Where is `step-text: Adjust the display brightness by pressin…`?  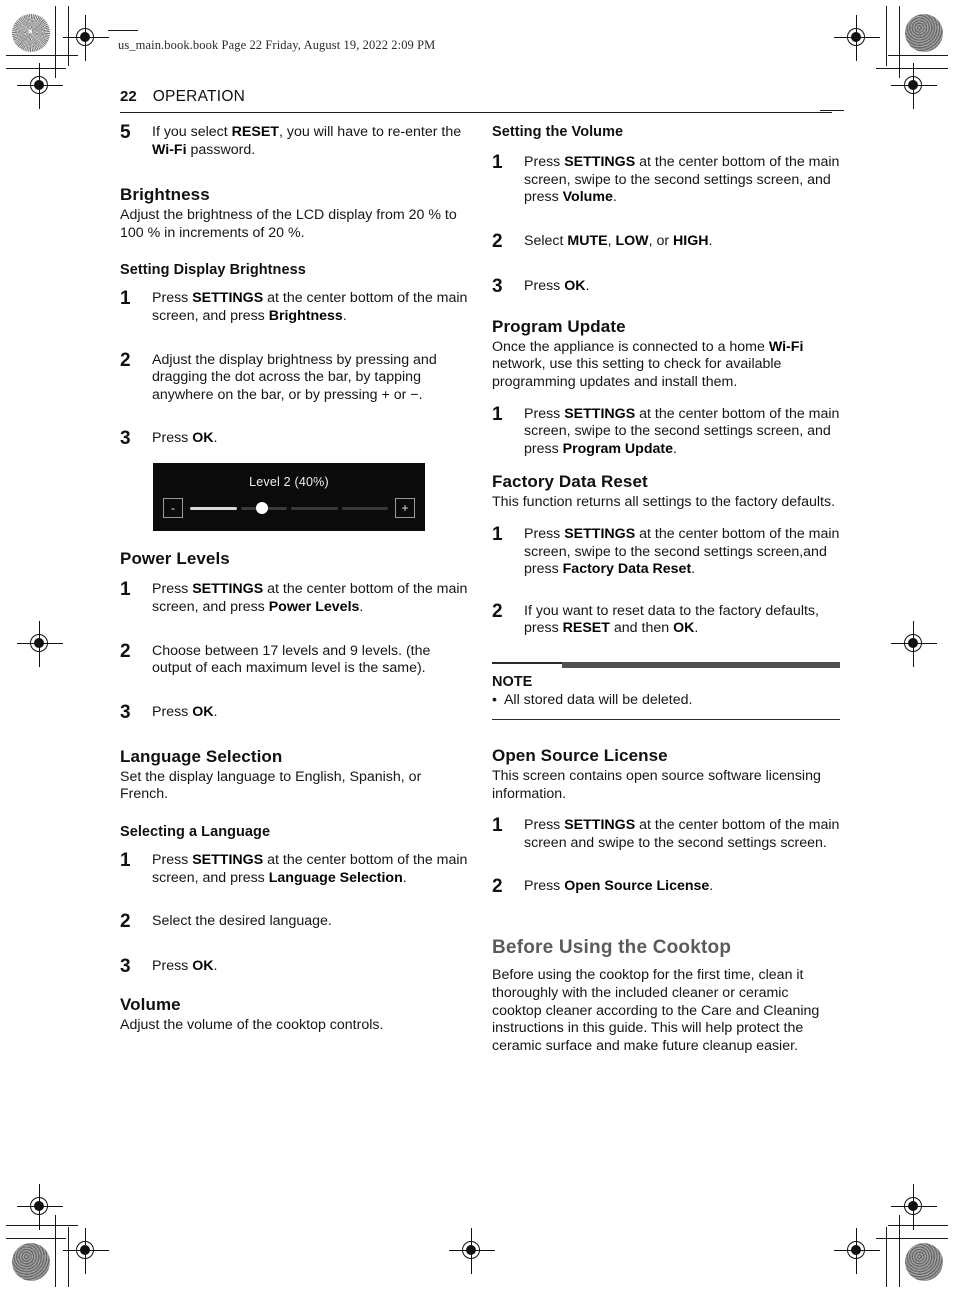
step-text: Adjust the display brightness by pressin… is located at coordinates (294, 377).